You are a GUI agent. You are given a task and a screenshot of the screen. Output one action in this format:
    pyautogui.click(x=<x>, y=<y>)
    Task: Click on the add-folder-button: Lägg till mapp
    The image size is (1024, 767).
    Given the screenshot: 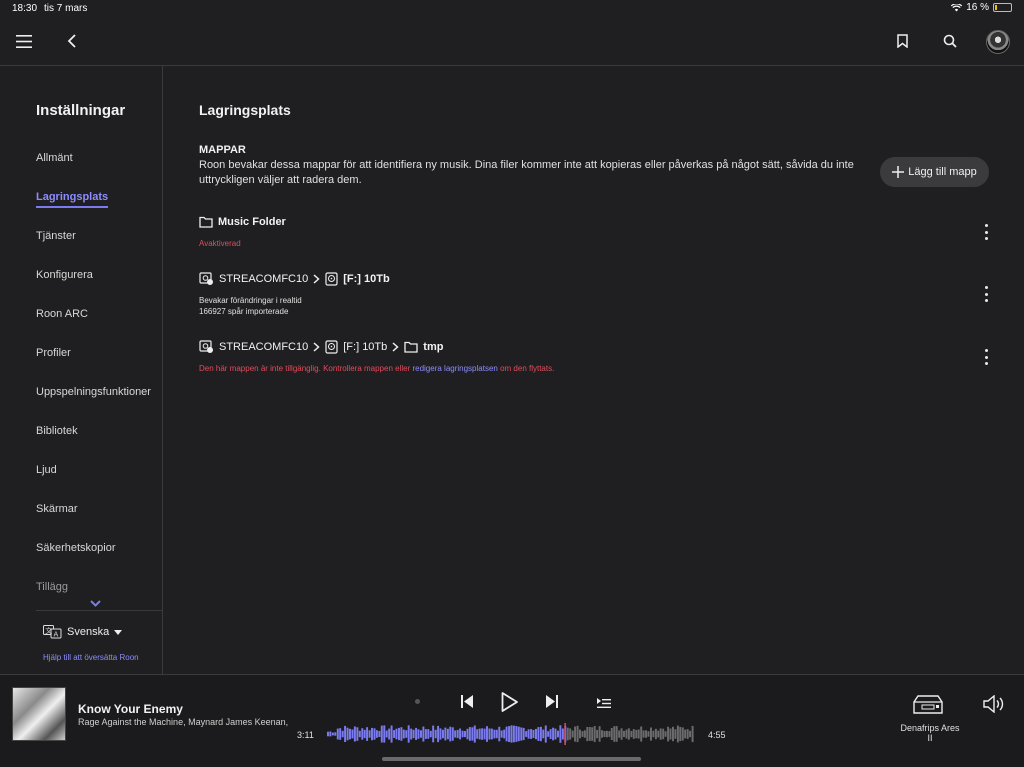 What is the action you would take?
    pyautogui.click(x=934, y=172)
    